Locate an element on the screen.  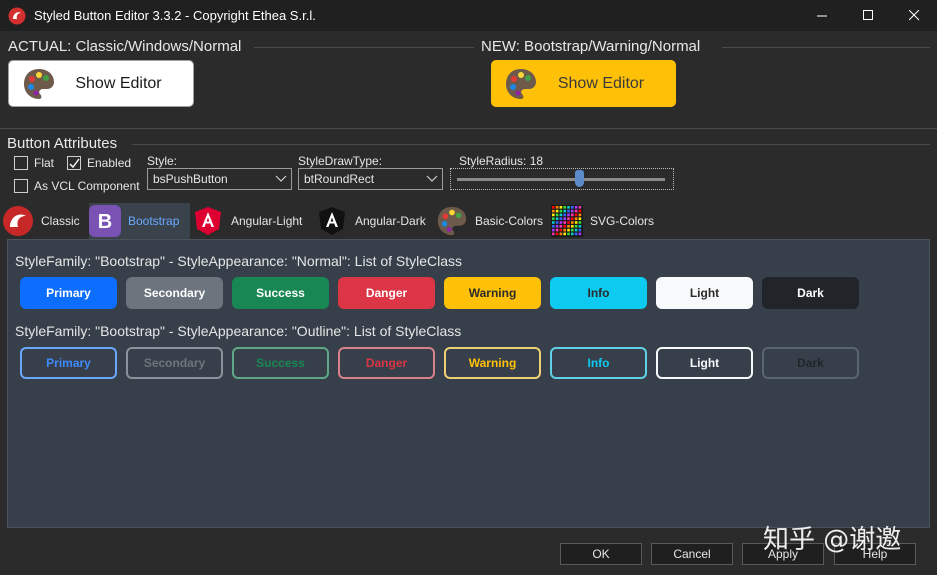
tab-bootstrap-label: Bootstrap is located at coordinates (154, 221).